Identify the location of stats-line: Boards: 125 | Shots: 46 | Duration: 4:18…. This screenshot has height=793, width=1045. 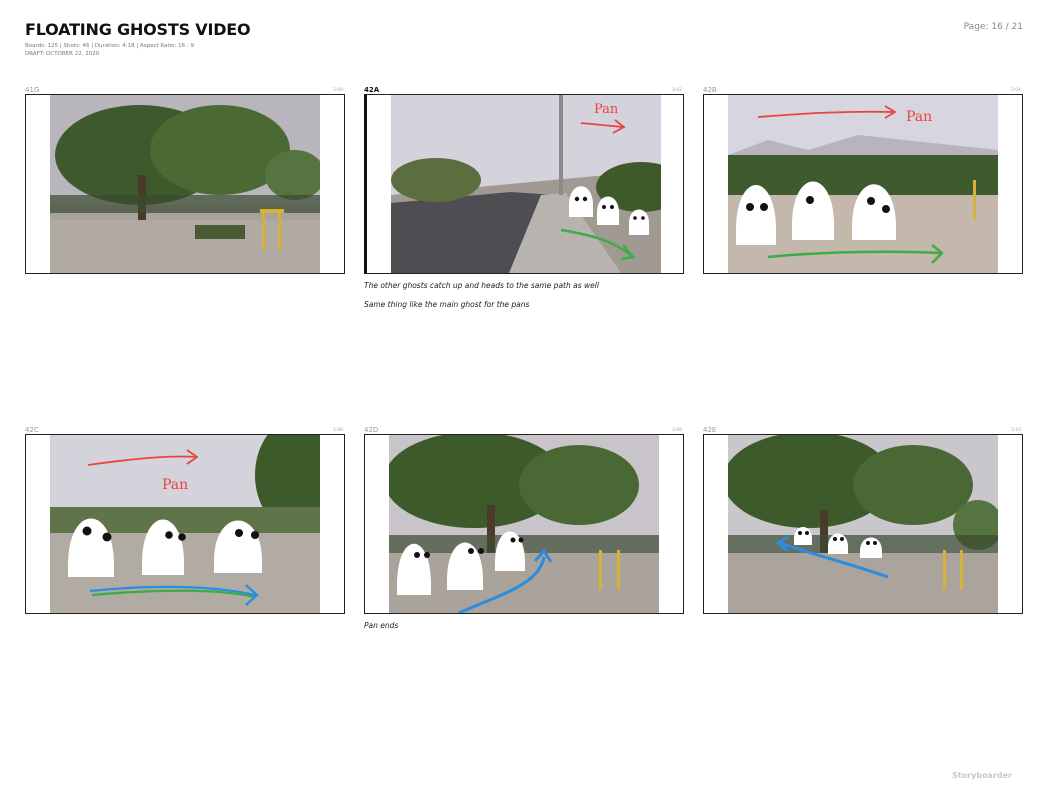
(109, 46).